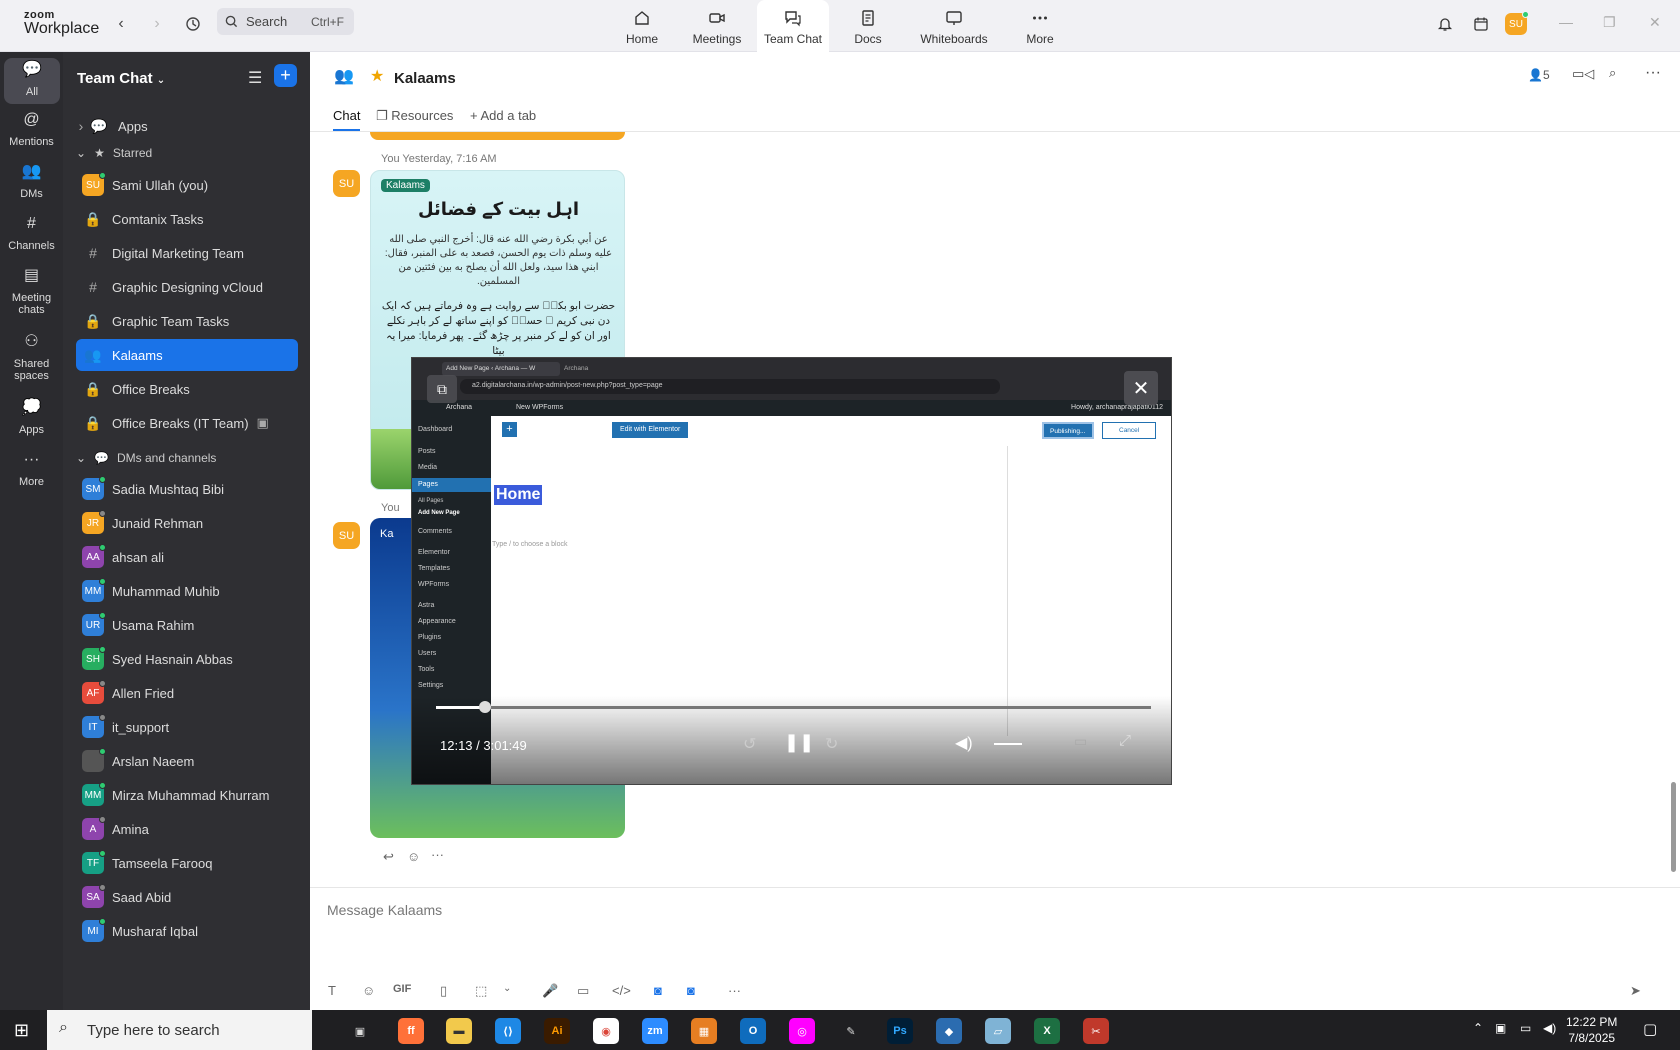 This screenshot has height=1050, width=1680. What do you see at coordinates (799, 742) in the screenshot?
I see `pause-icon: ❚❚` at bounding box center [799, 742].